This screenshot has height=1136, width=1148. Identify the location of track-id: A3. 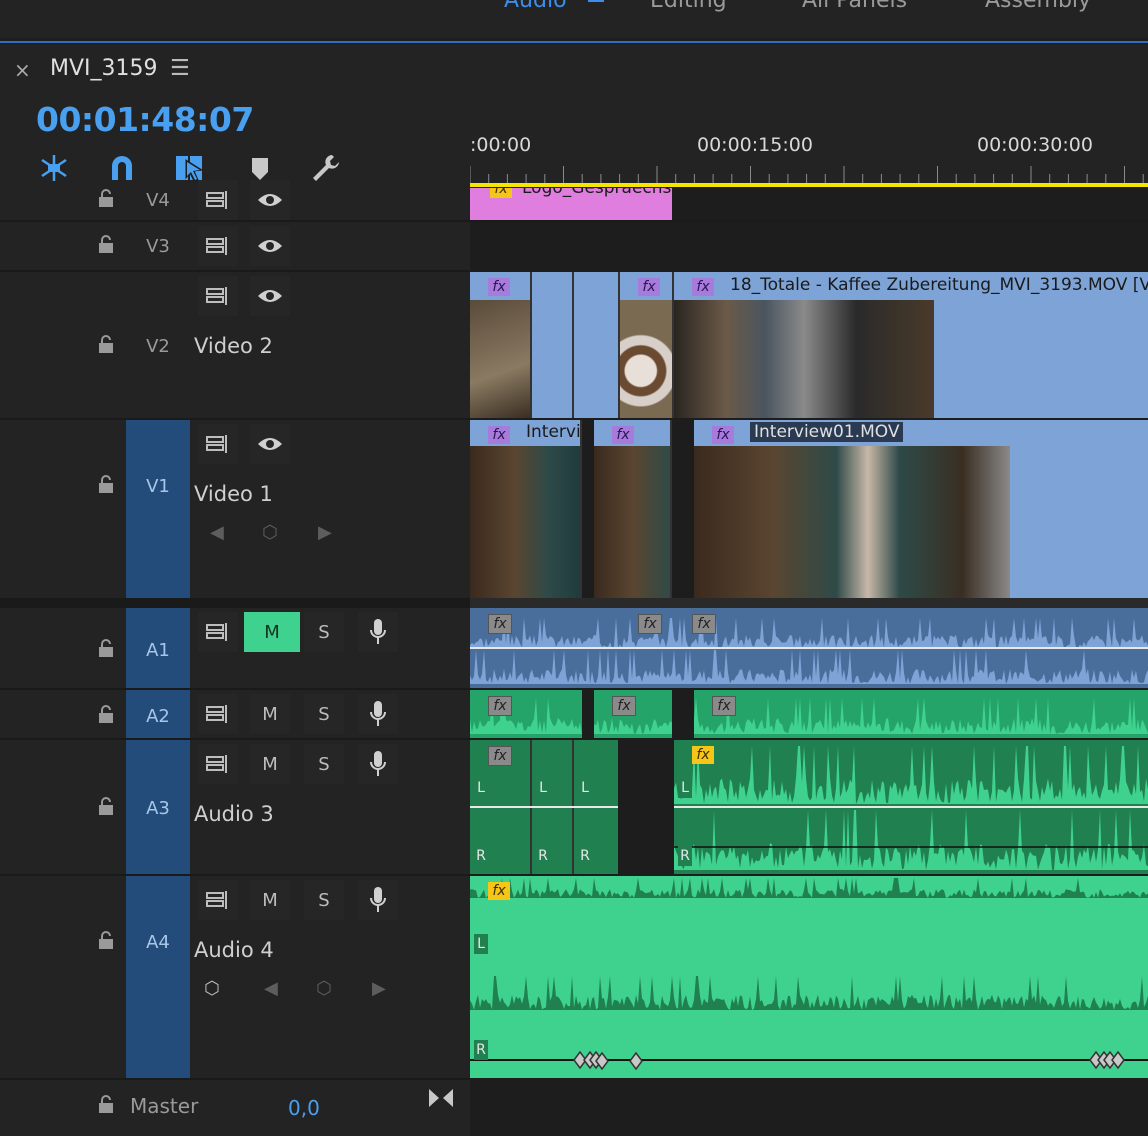
(158, 808).